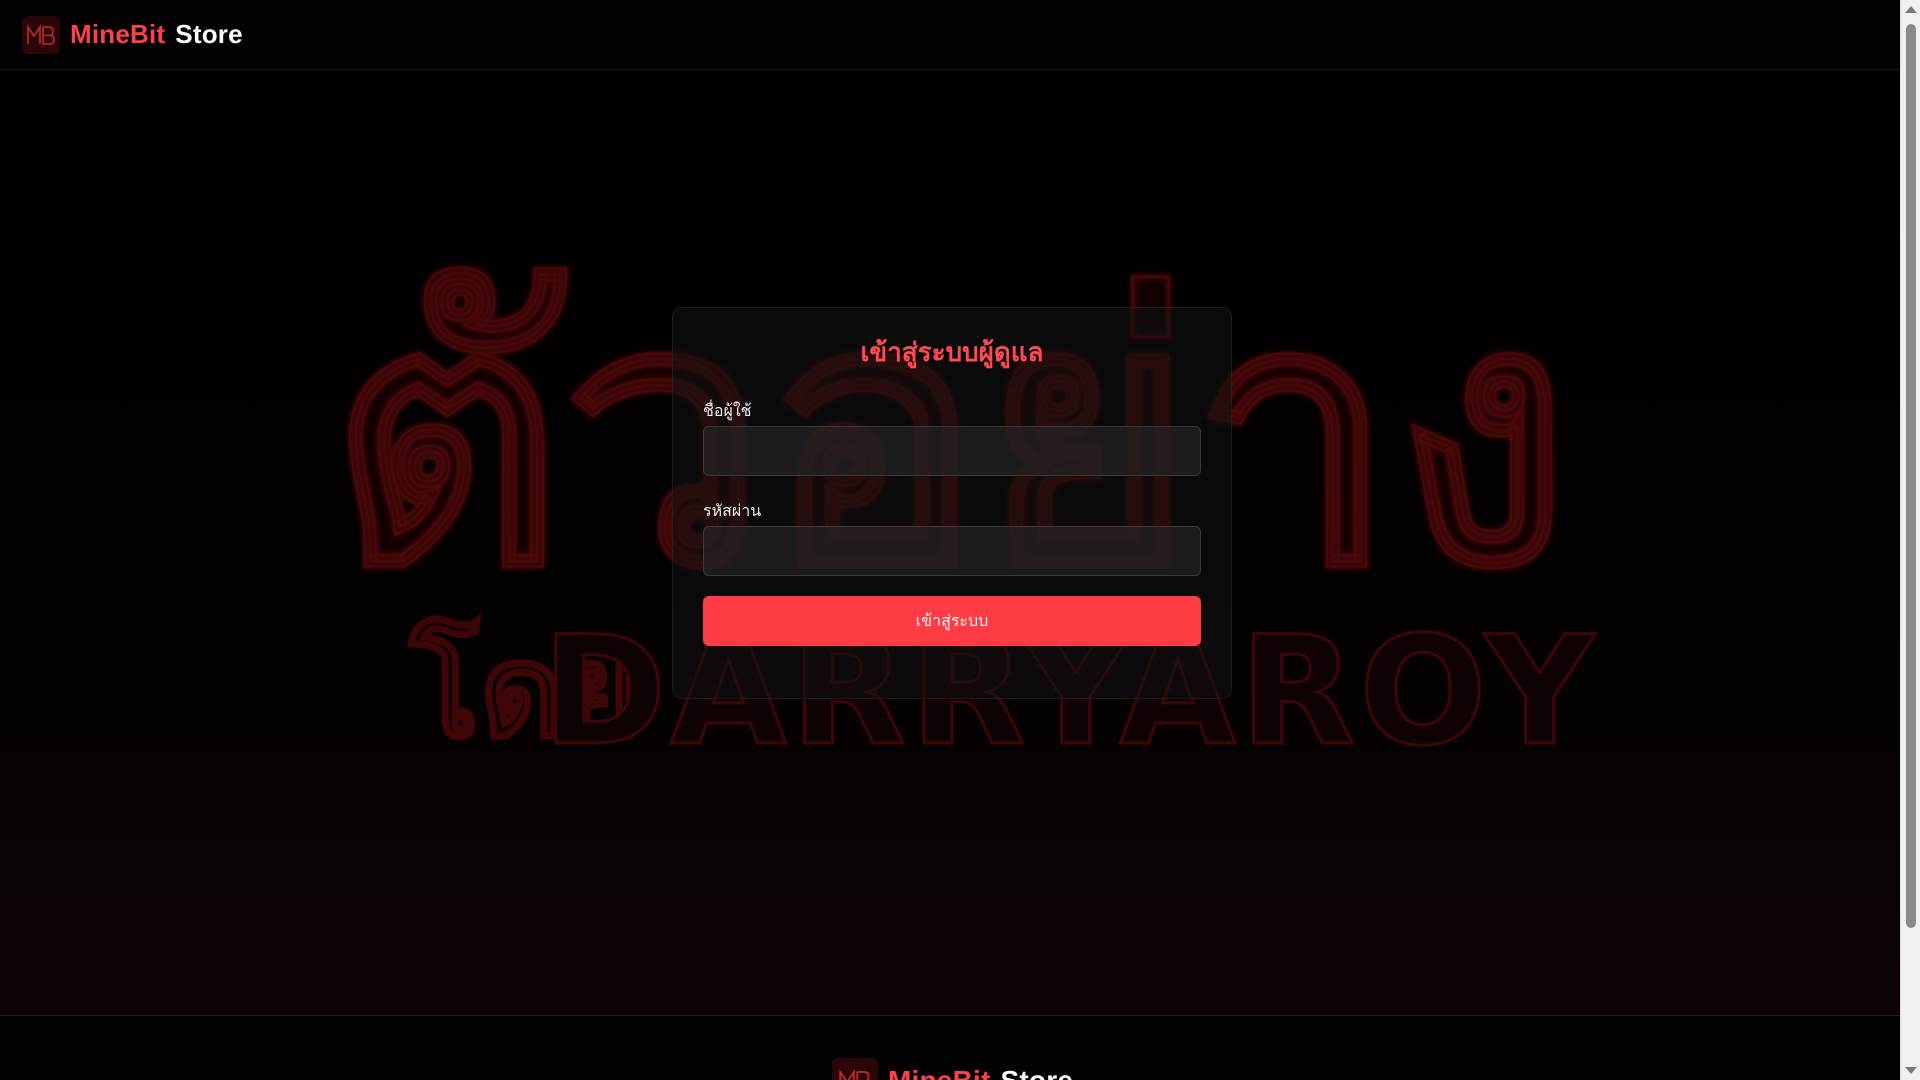 Image resolution: width=1920 pixels, height=1080 pixels. I want to click on footer-brand-accent: MineBit, so click(939, 1072).